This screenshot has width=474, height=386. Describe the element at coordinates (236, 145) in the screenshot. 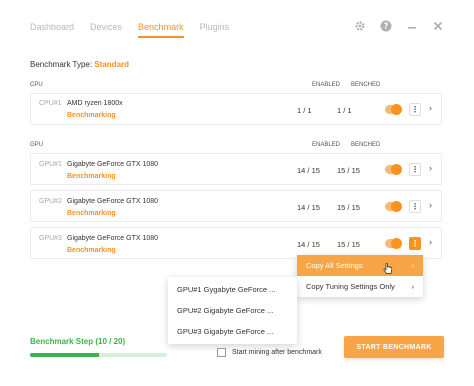

I see `gpu-section-header: GPU ENABLED BENCHED` at that location.